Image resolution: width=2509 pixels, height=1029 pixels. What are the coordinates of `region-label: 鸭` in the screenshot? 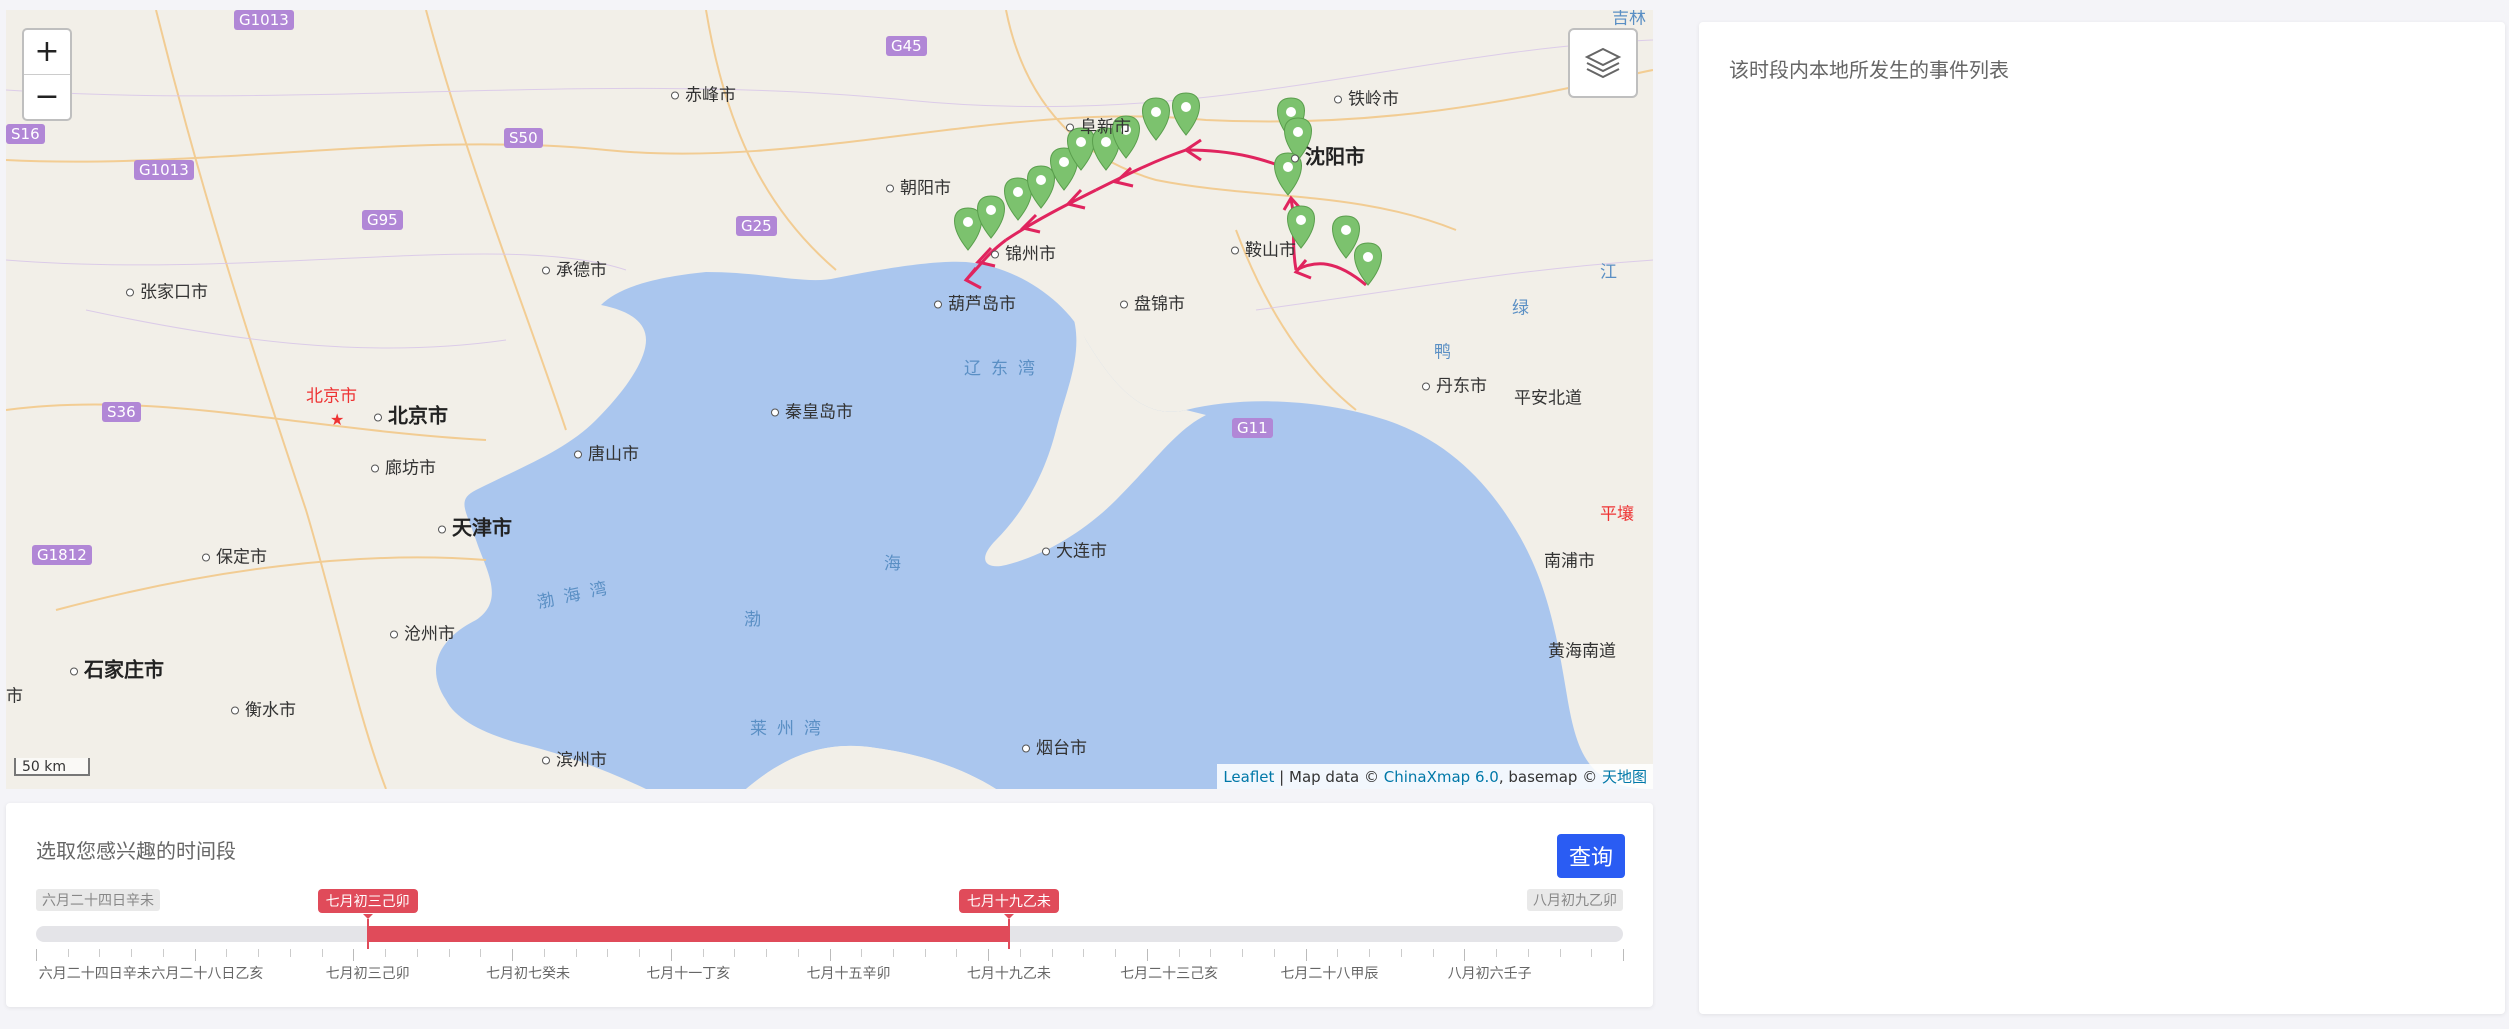 It's located at (1442, 352).